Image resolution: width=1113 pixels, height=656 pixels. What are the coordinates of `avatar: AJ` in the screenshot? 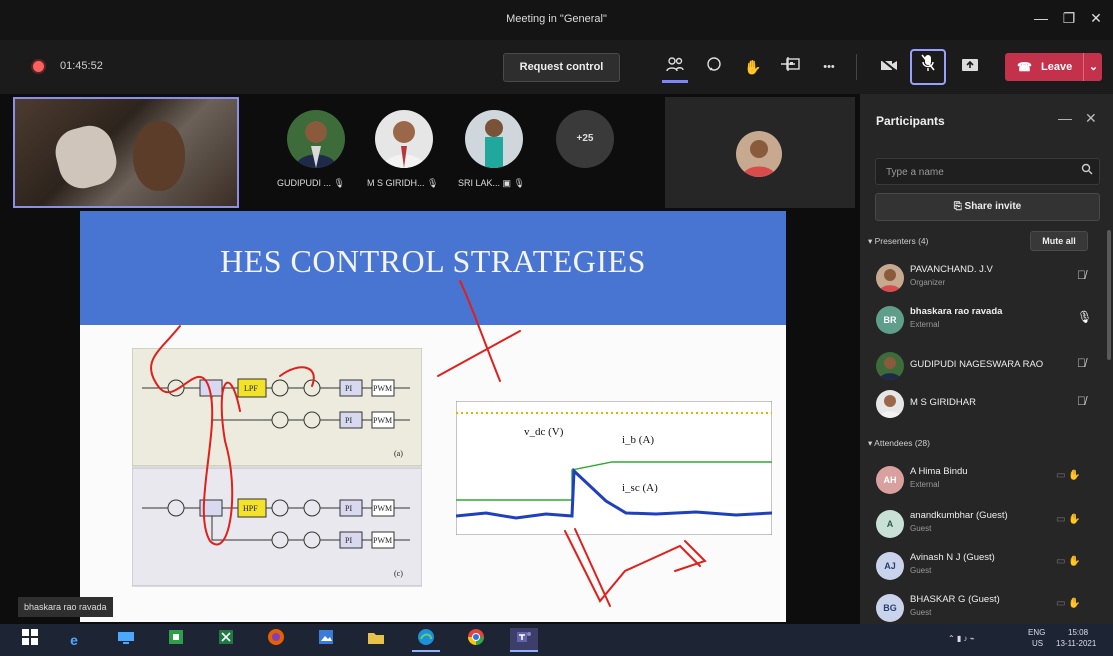 It's located at (890, 566).